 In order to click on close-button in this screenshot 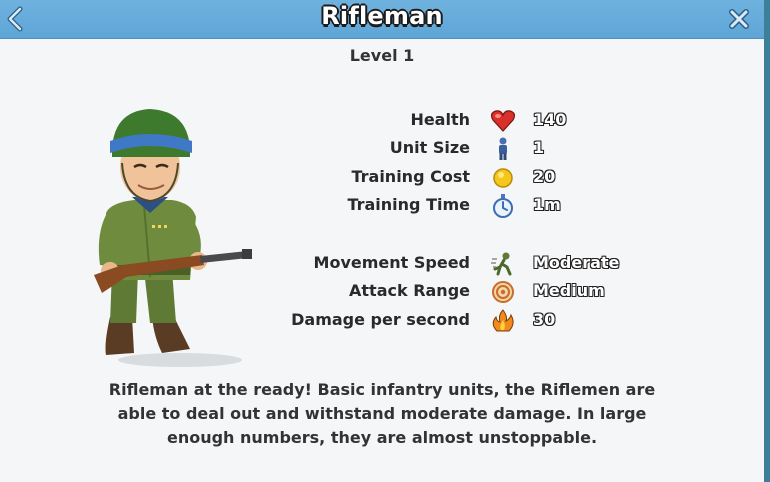, I will do `click(739, 19)`.